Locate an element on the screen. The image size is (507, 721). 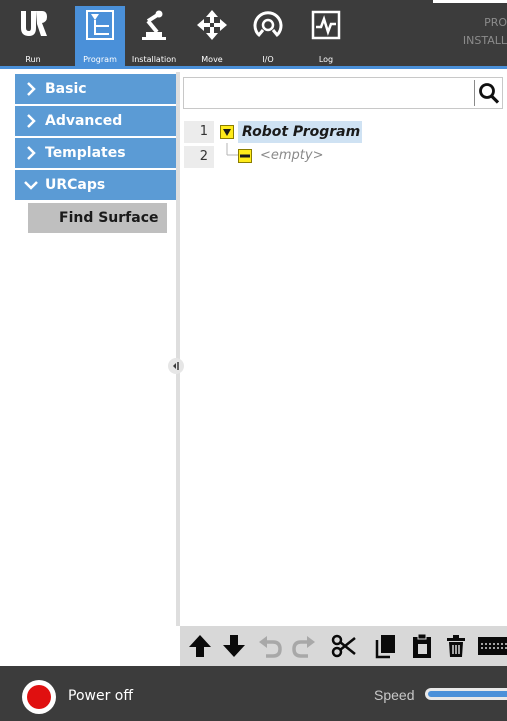
redo-icon is located at coordinates (303, 647).